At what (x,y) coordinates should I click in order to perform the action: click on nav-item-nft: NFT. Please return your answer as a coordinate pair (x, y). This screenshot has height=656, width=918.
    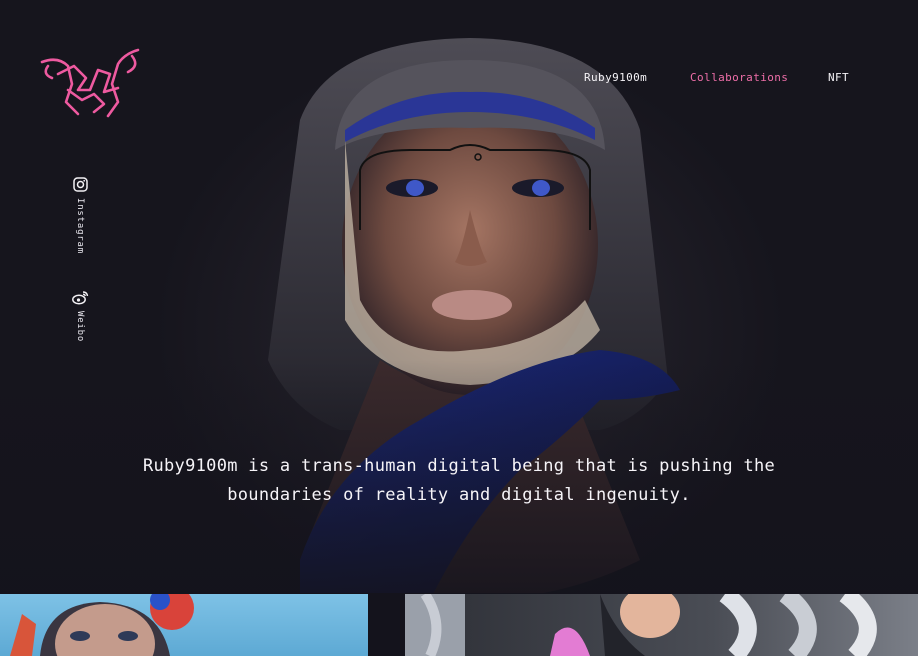
    Looking at the image, I should click on (838, 77).